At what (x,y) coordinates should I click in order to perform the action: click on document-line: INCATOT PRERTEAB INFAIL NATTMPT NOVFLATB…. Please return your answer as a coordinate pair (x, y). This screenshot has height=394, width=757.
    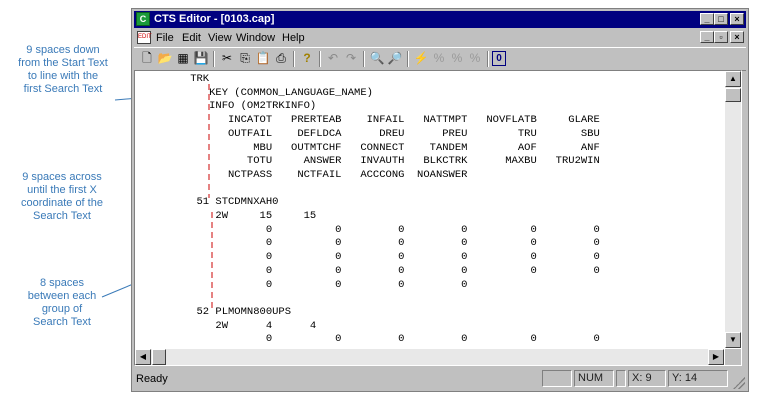
    Looking at the image, I should click on (382, 120).